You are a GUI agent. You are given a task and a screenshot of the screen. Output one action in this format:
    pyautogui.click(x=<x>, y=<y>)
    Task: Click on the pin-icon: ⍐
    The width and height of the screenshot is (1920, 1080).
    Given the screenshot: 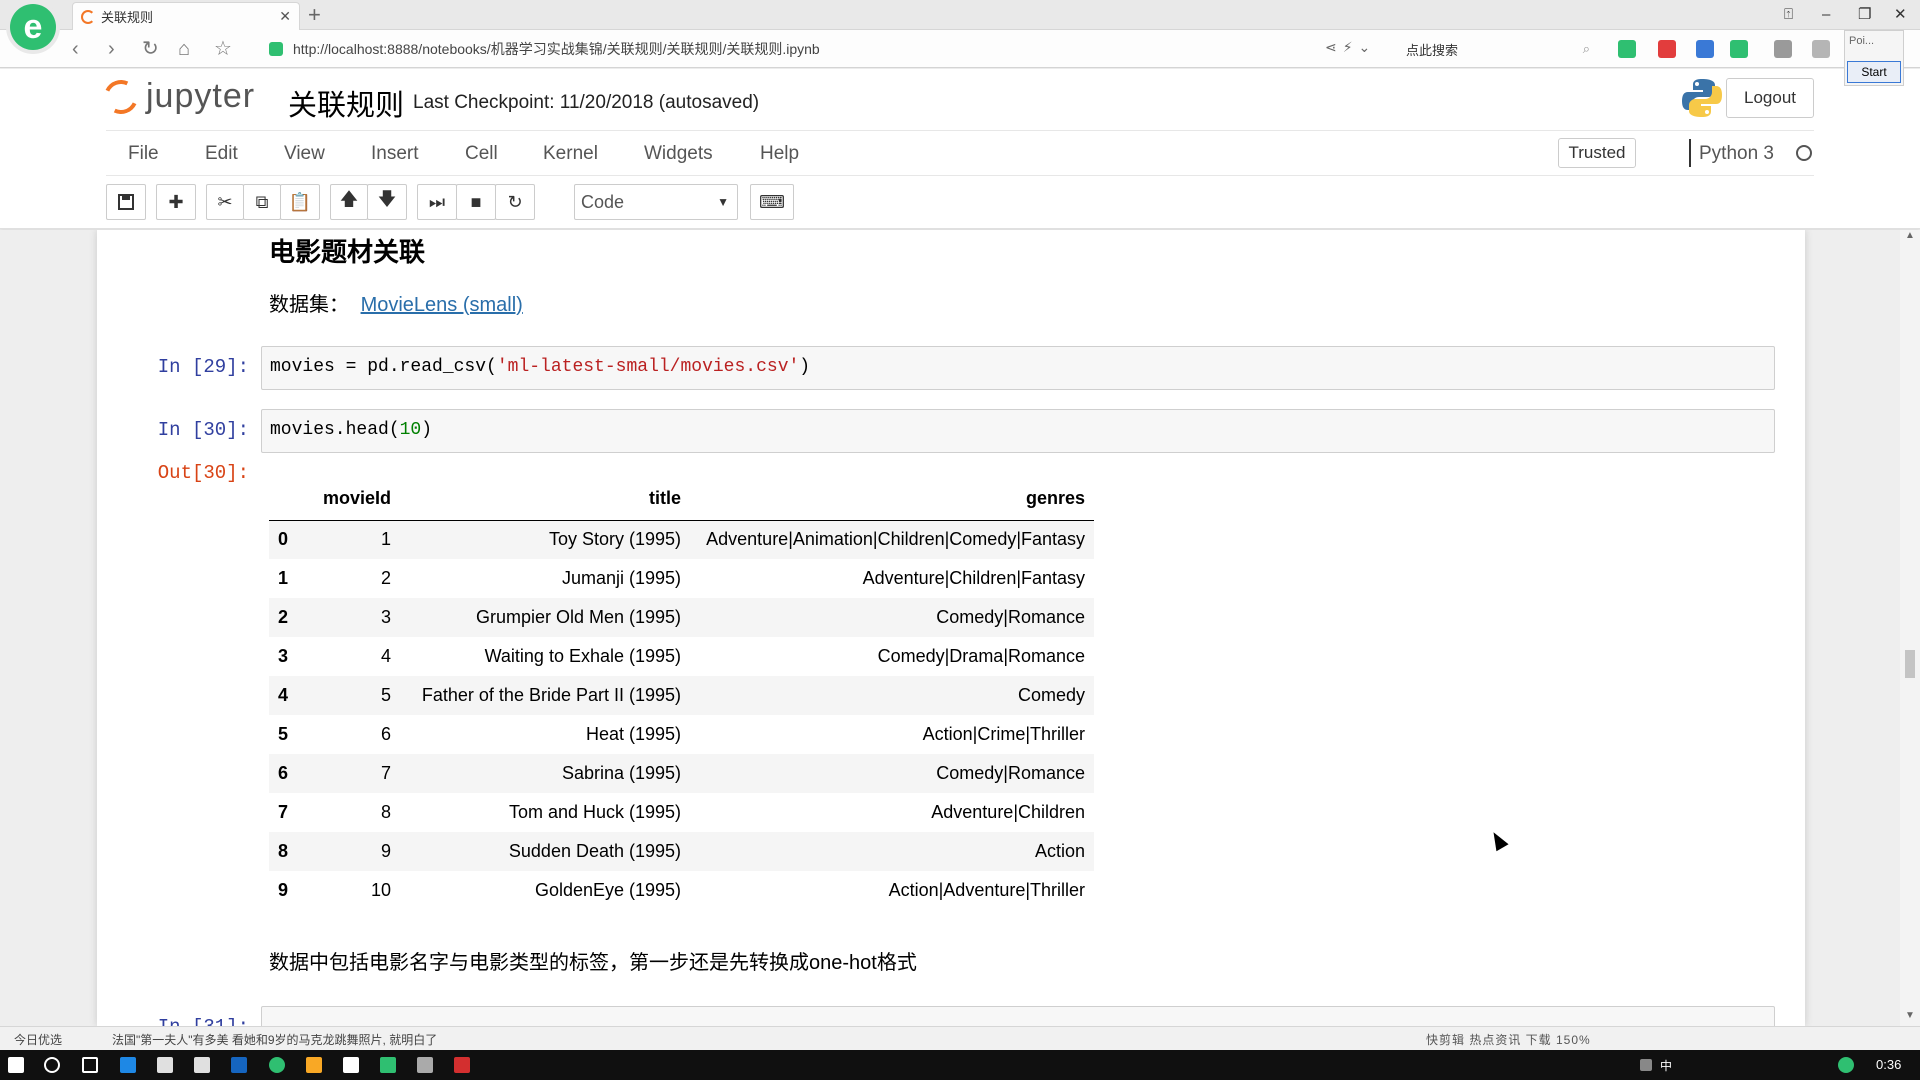 What is the action you would take?
    pyautogui.click(x=1788, y=15)
    